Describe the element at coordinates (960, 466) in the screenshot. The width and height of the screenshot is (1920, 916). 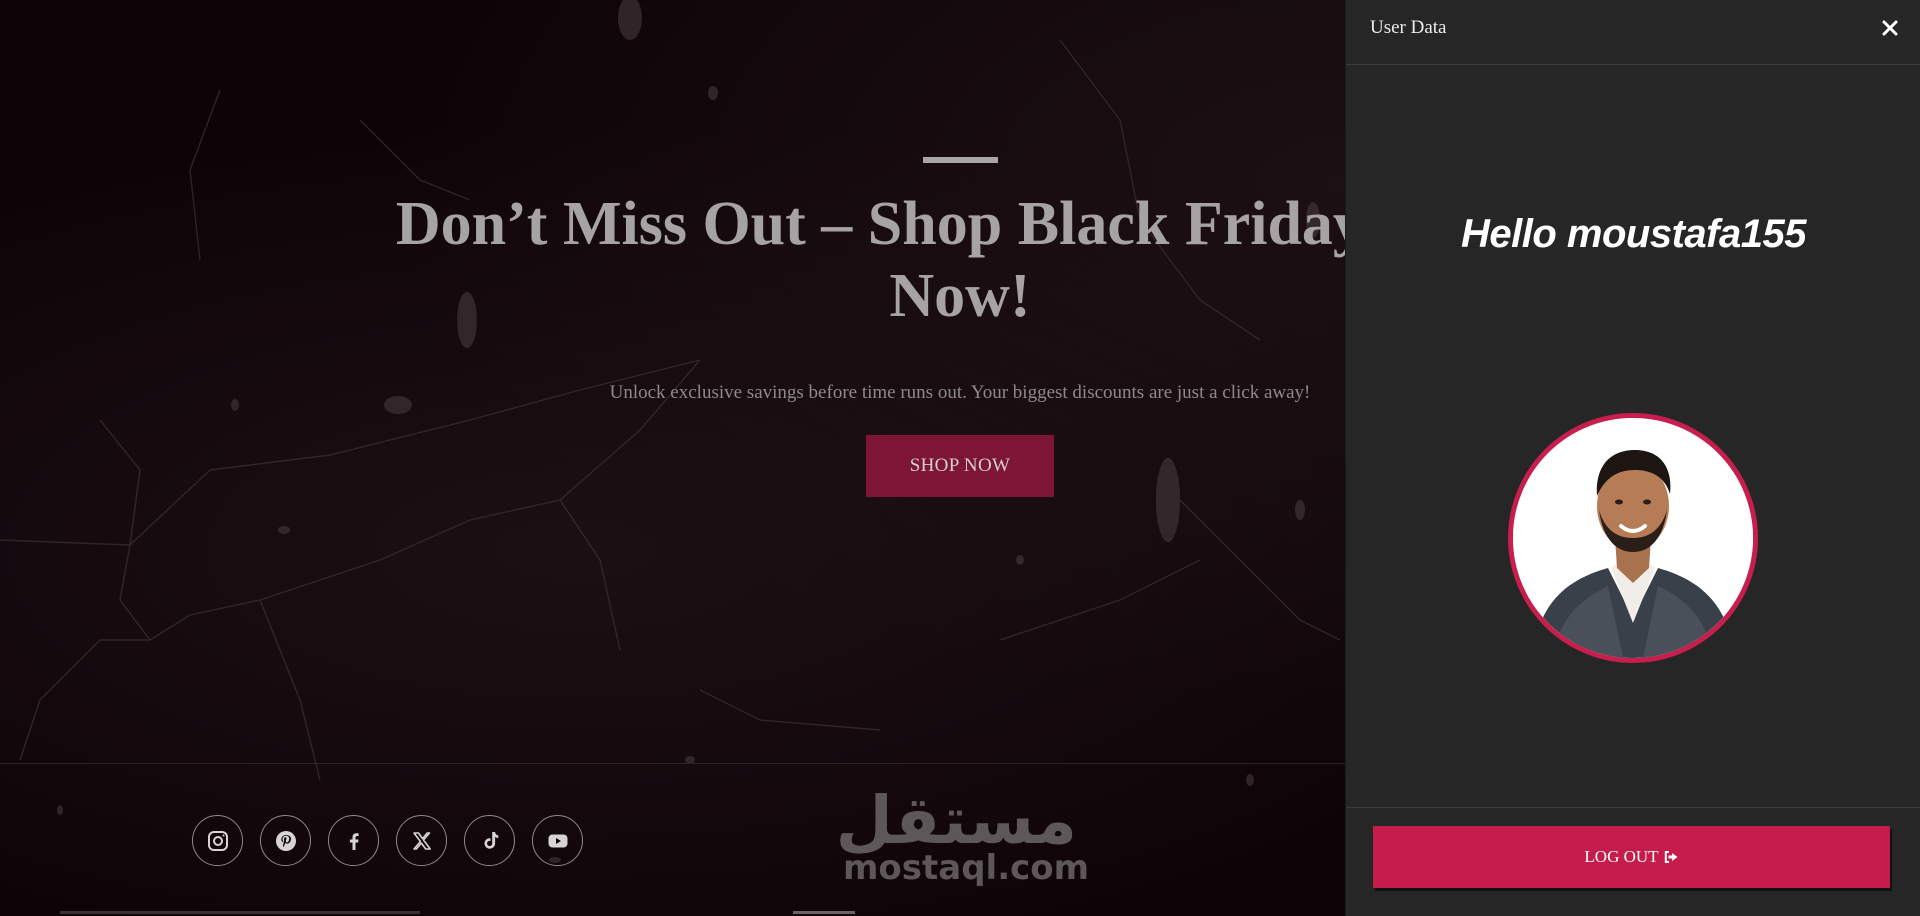
I see `shop-now-button: SHOP NOW` at that location.